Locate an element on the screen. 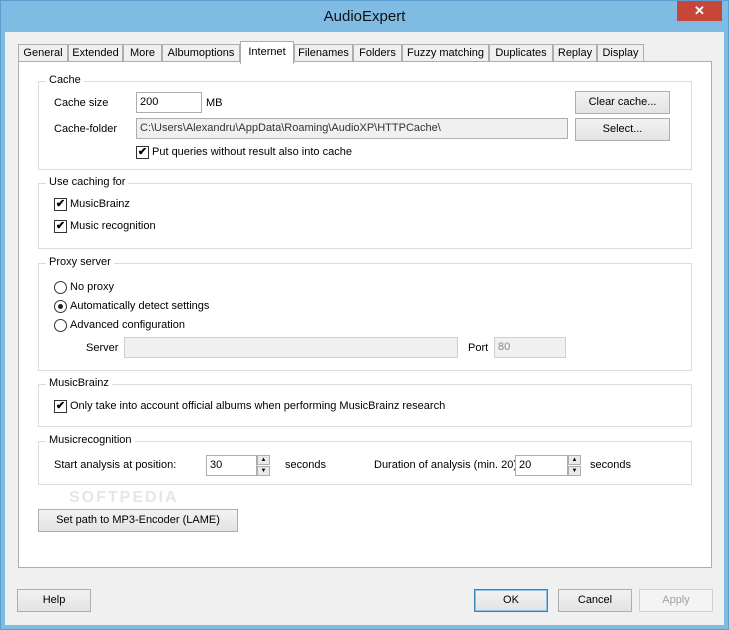  start-analysis-unit: seconds is located at coordinates (305, 465).